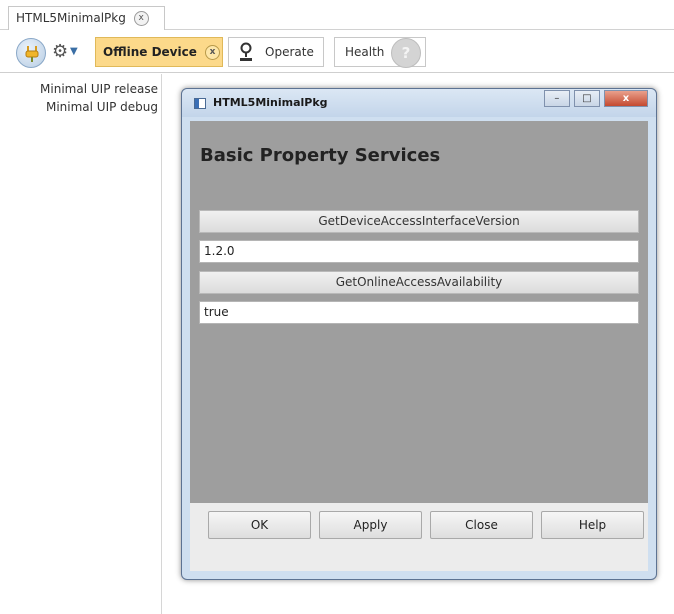 Image resolution: width=674 pixels, height=614 pixels. I want to click on interface-version-field: 1.2.0, so click(419, 251).